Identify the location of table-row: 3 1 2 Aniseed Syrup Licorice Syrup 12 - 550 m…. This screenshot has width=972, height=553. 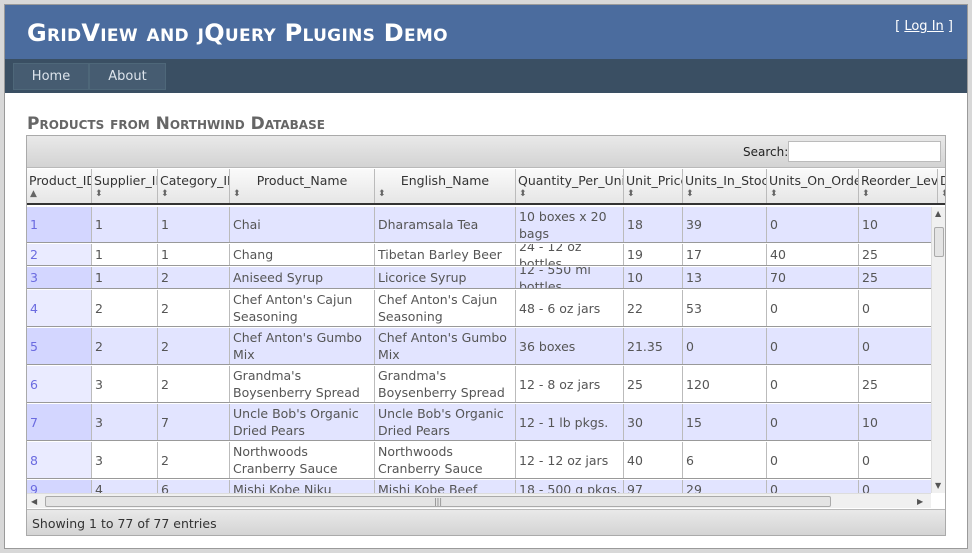
(479, 278).